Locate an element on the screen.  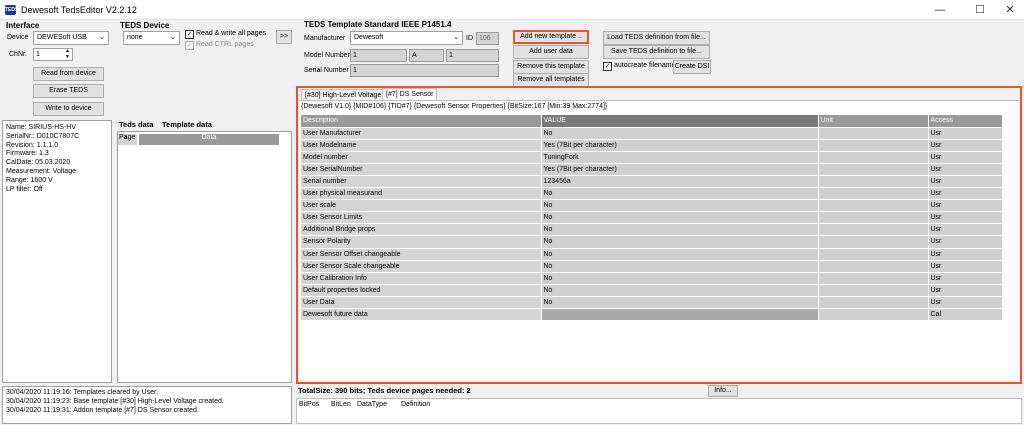
remove-this-template-button: Remove this template is located at coordinates (551, 67).